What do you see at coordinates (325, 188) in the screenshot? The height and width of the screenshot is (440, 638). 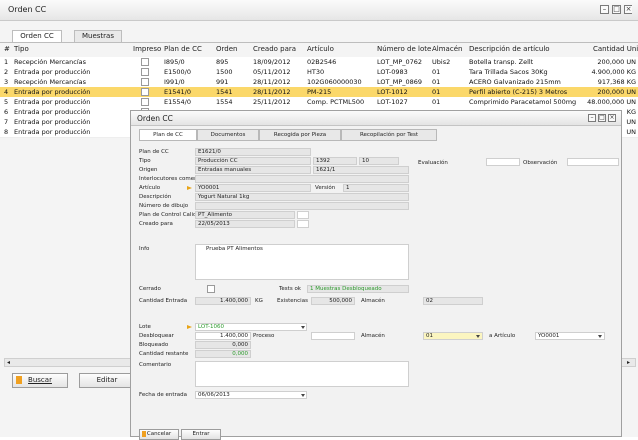 I see `label-version: Versión` at bounding box center [325, 188].